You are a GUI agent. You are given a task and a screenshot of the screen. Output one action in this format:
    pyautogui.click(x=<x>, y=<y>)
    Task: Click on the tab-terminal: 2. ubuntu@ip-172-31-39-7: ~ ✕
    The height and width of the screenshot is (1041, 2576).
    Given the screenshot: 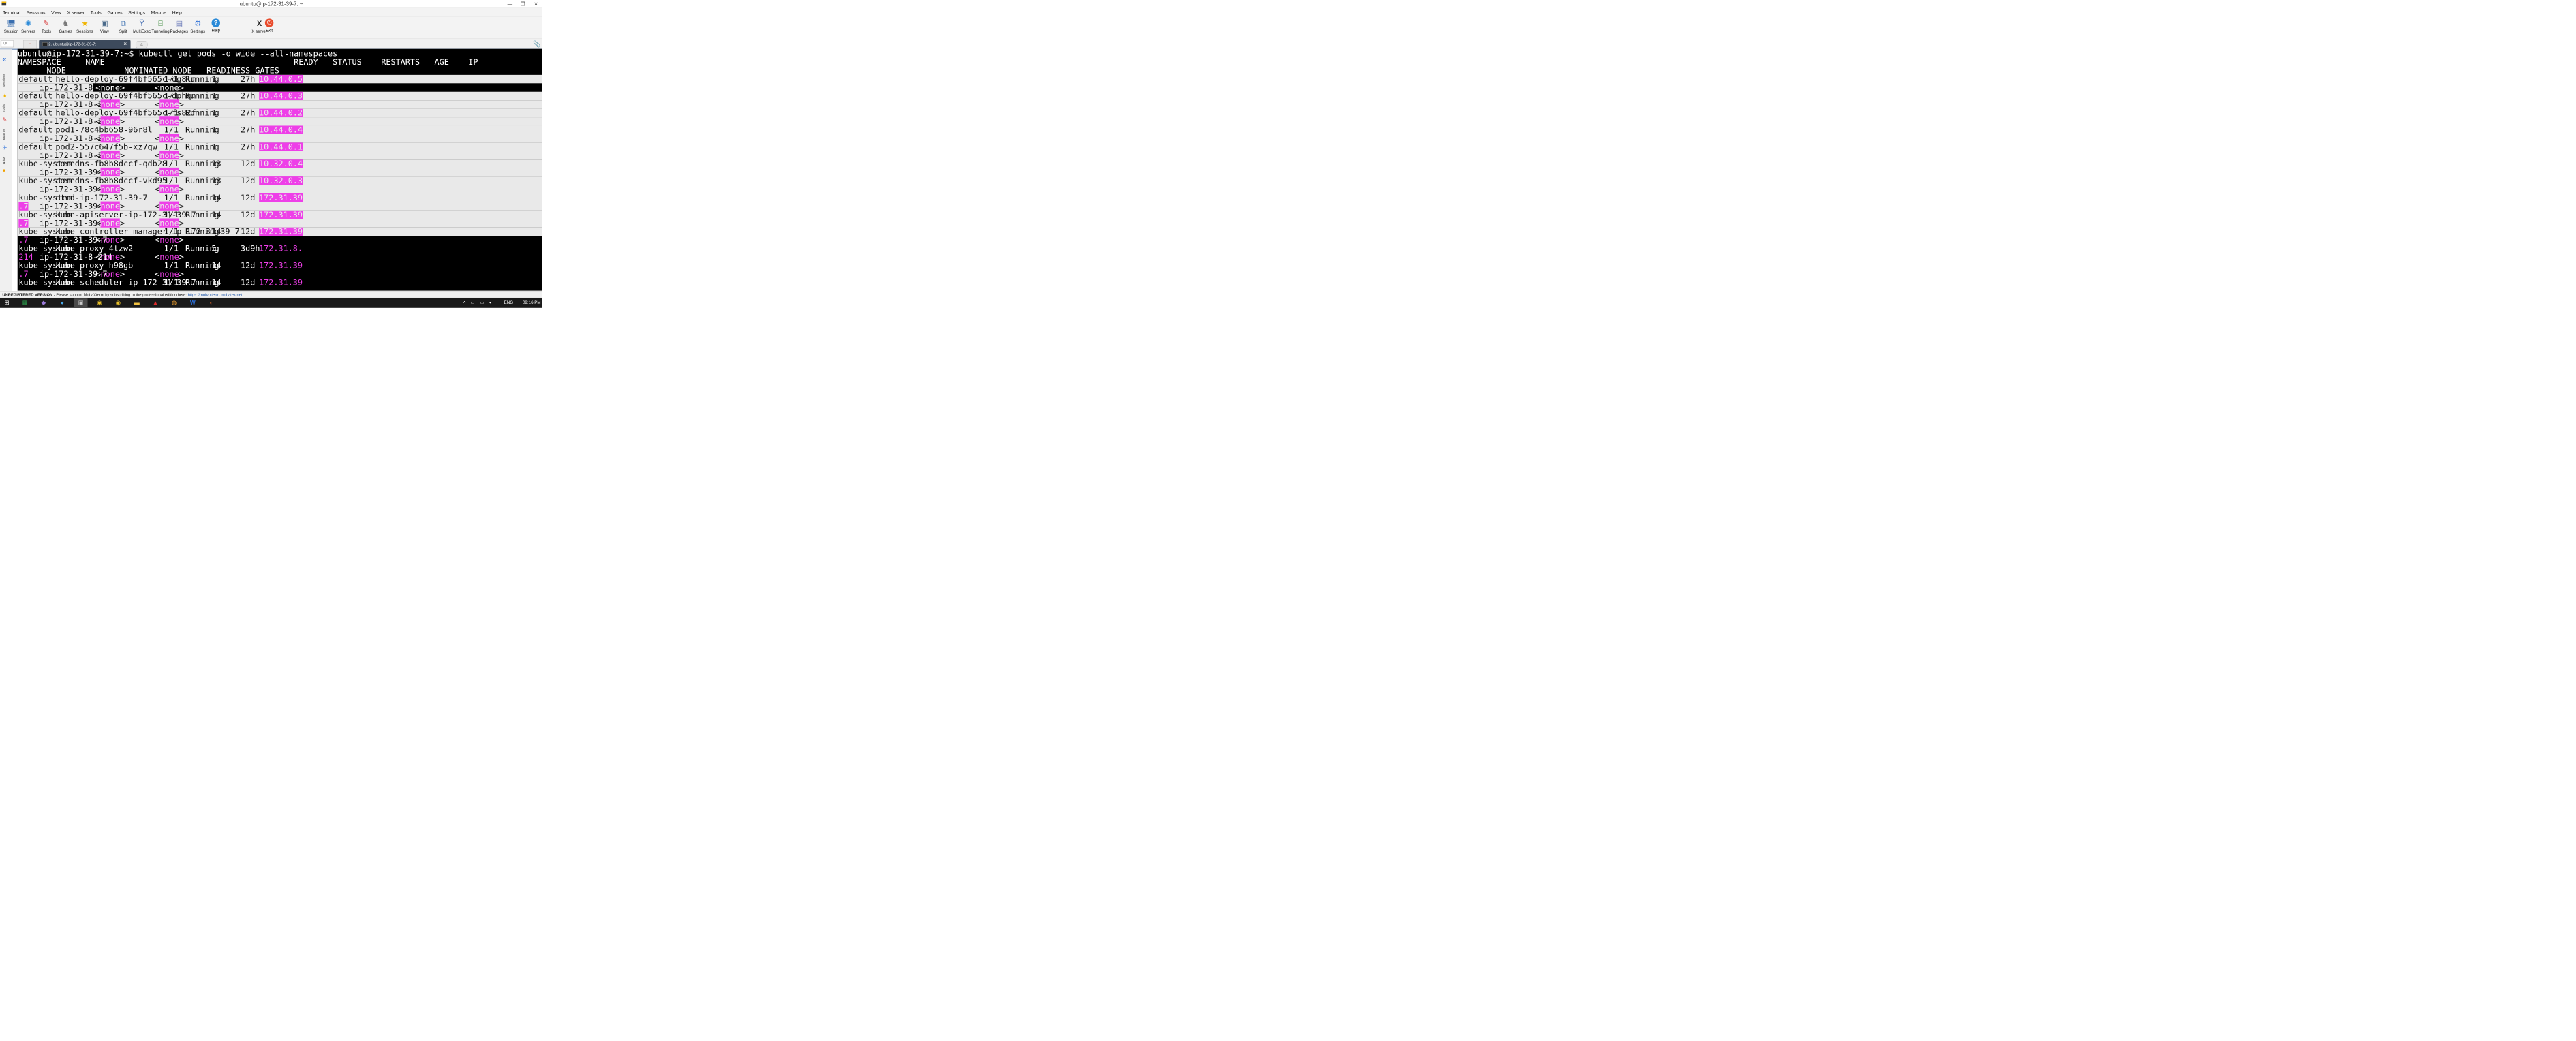 What is the action you would take?
    pyautogui.click(x=85, y=44)
    